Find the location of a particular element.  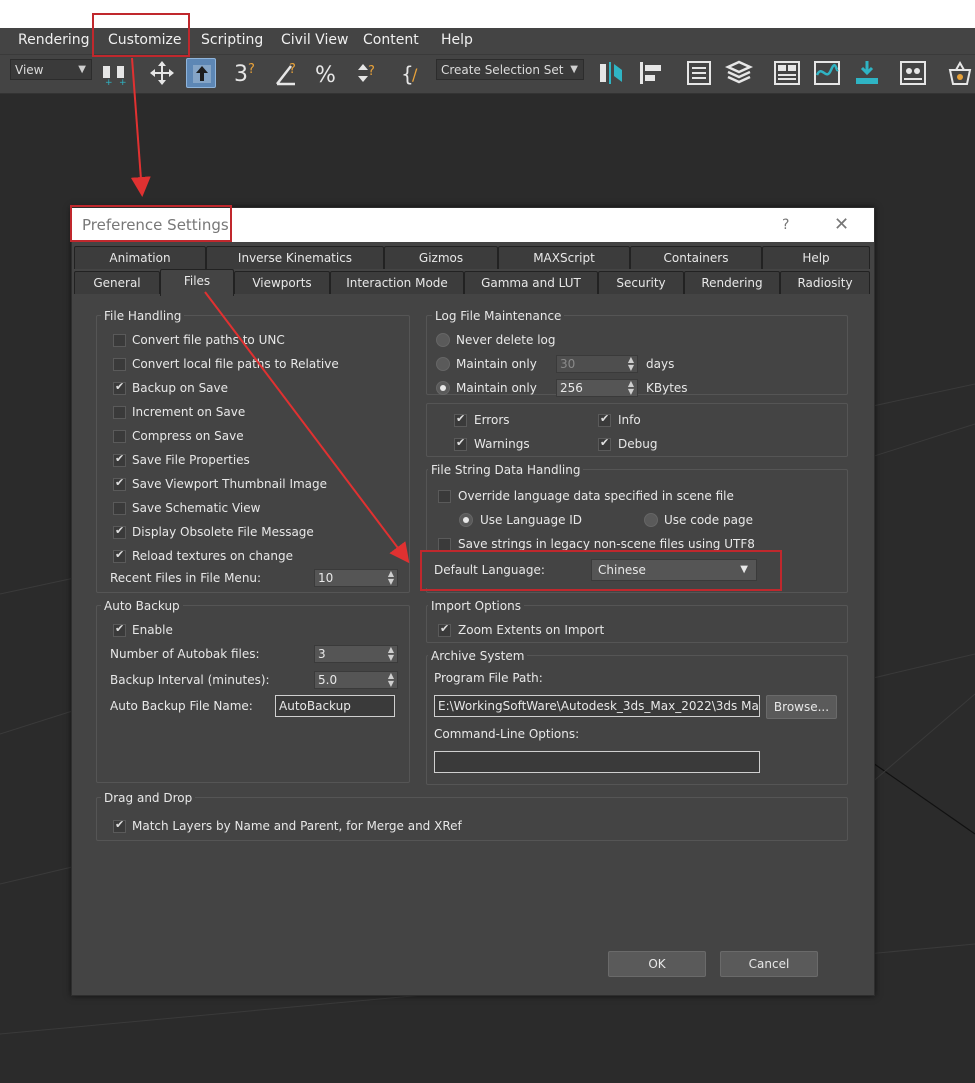

info-checkbox is located at coordinates (604, 419).